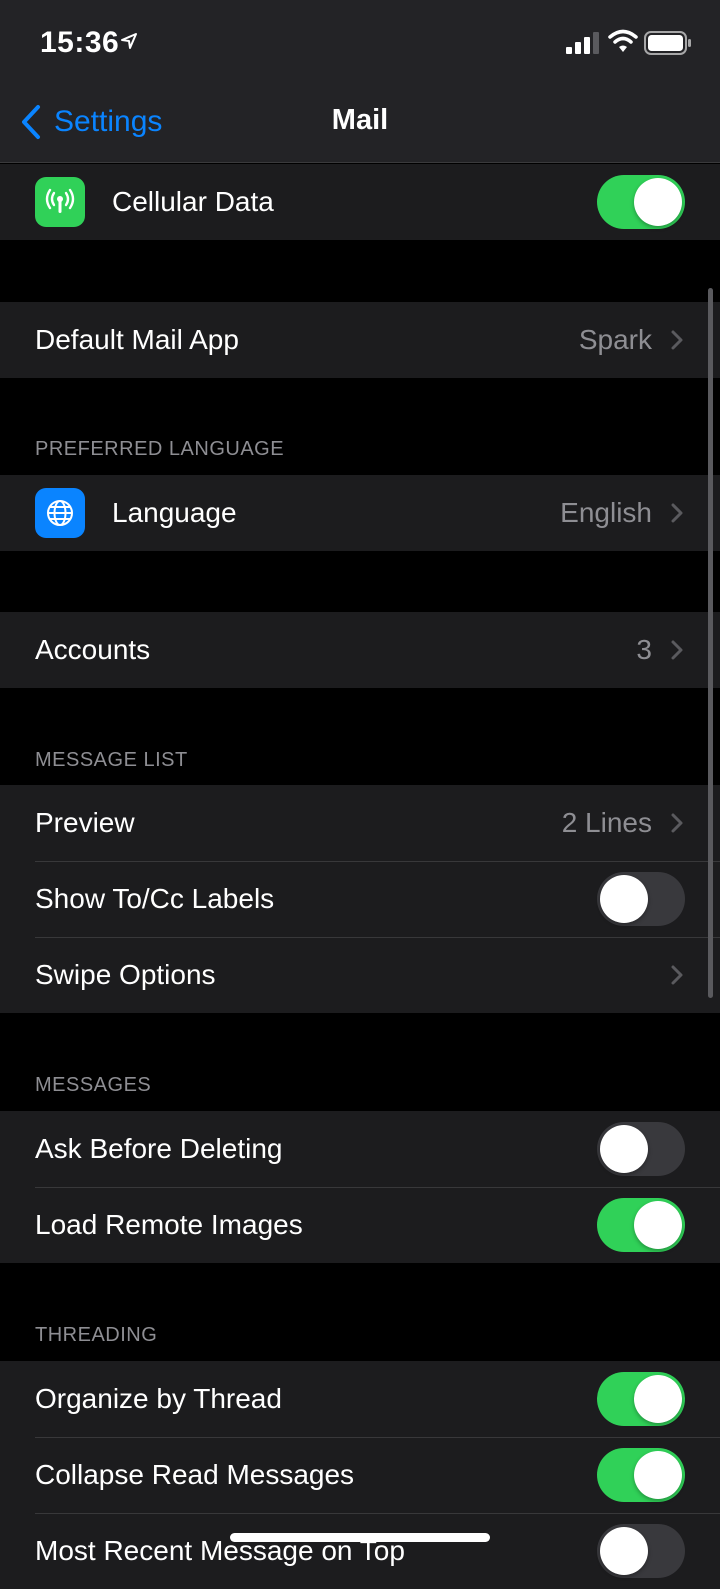 The width and height of the screenshot is (720, 1589). I want to click on battery-icon, so click(667, 43).